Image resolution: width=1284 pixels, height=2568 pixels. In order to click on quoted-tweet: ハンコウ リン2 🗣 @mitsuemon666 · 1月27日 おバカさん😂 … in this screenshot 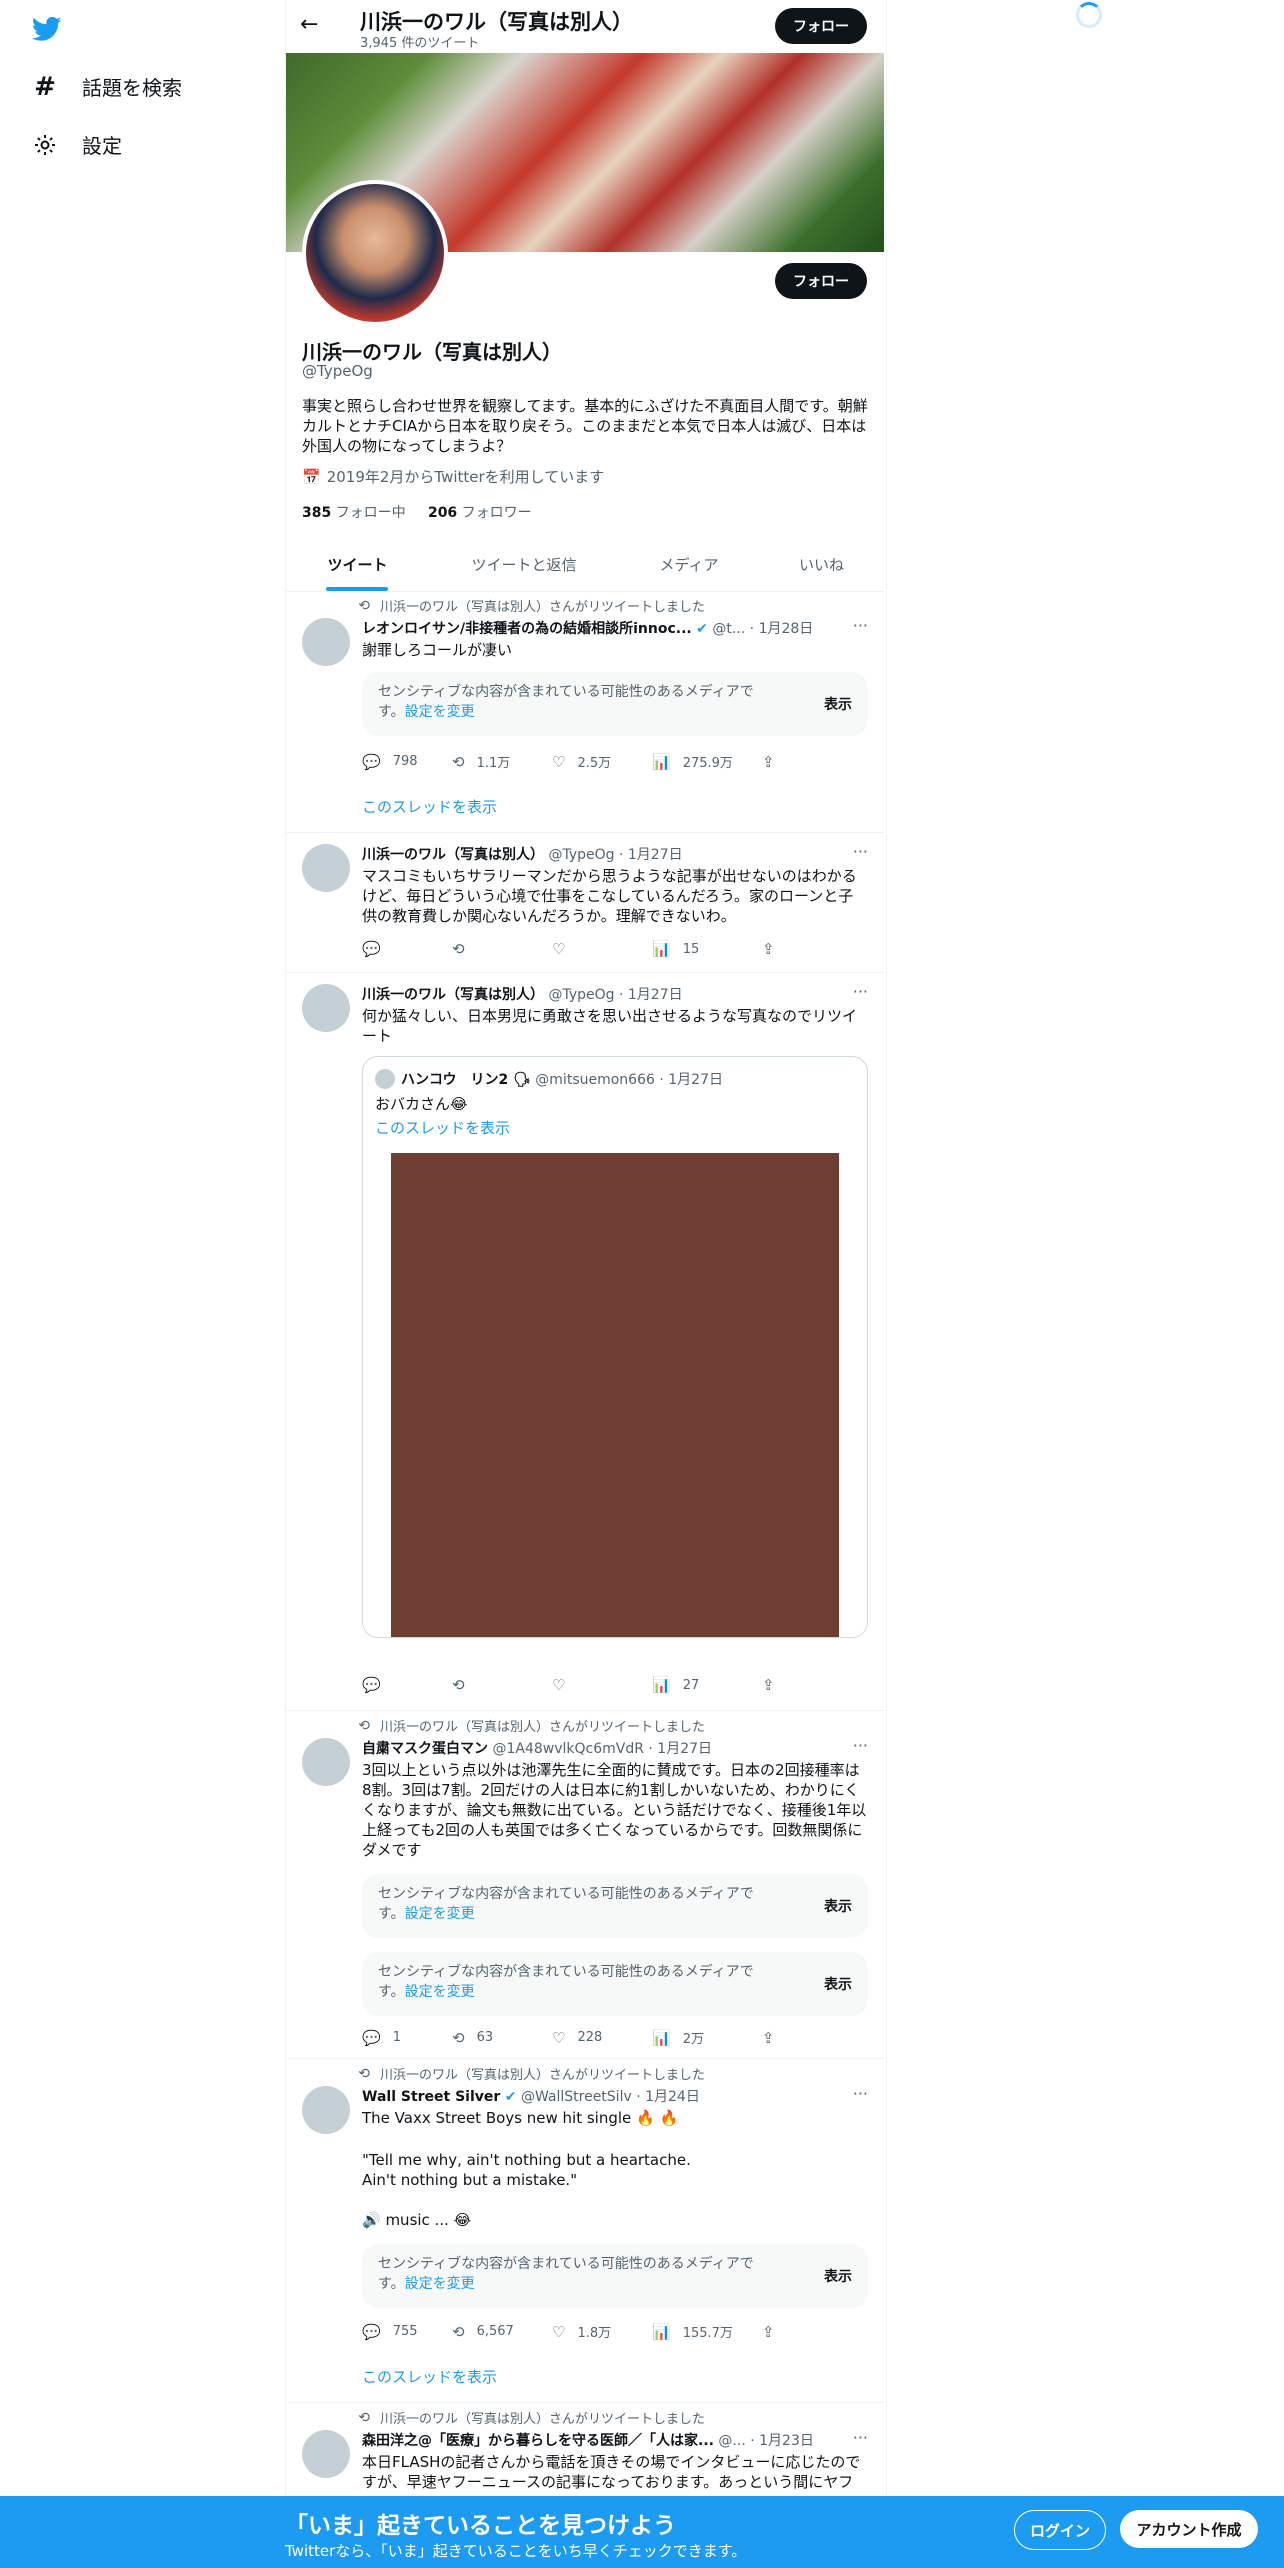, I will do `click(615, 1347)`.